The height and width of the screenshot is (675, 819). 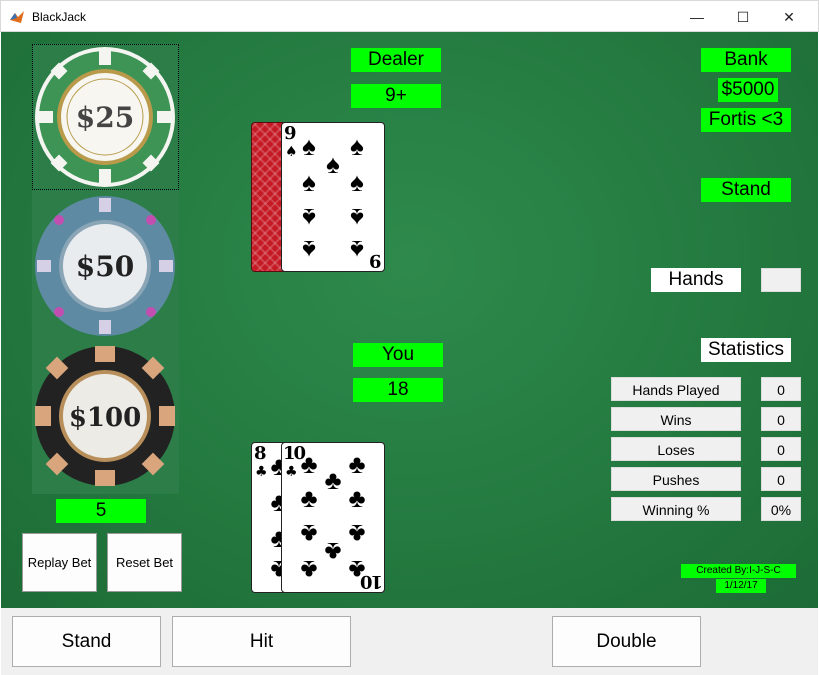 I want to click on stat-value-winning-percent: 0%, so click(x=781, y=509).